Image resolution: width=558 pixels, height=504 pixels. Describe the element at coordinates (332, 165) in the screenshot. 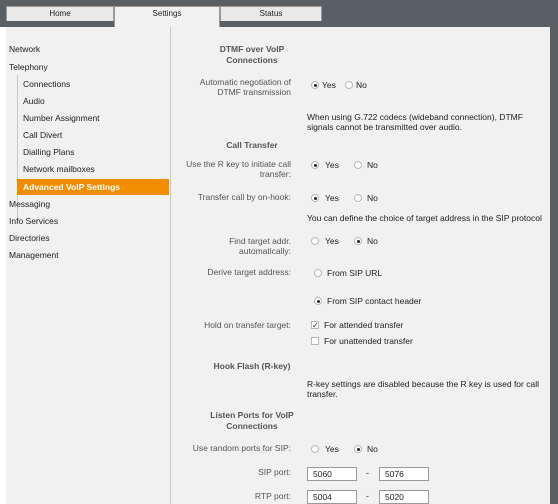

I see `rkey-yes-label: Yes` at that location.